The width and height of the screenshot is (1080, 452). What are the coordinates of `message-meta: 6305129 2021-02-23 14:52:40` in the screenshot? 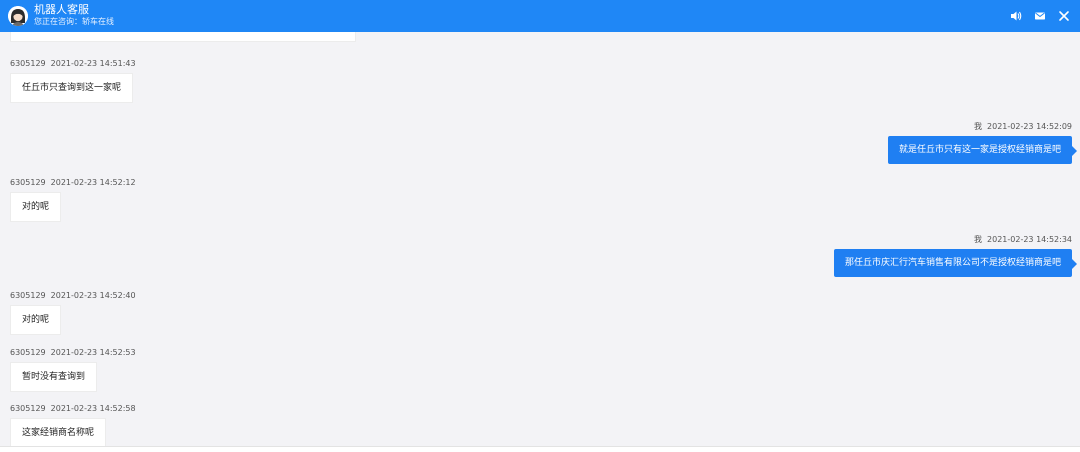 It's located at (73, 296).